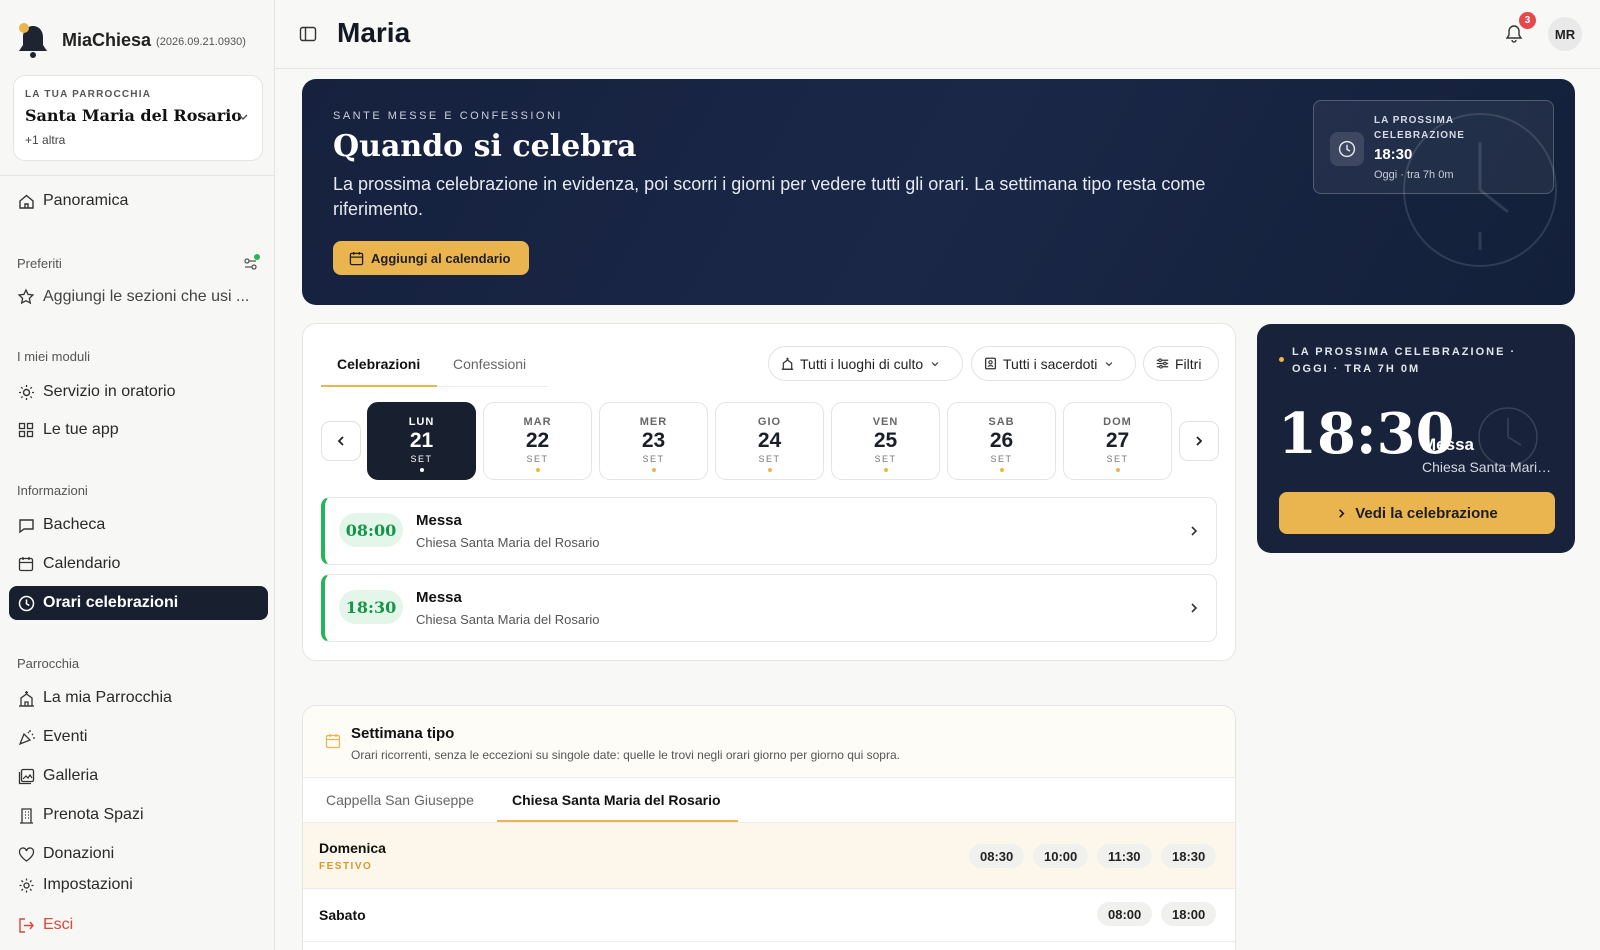  I want to click on day-name: VEN, so click(885, 422).